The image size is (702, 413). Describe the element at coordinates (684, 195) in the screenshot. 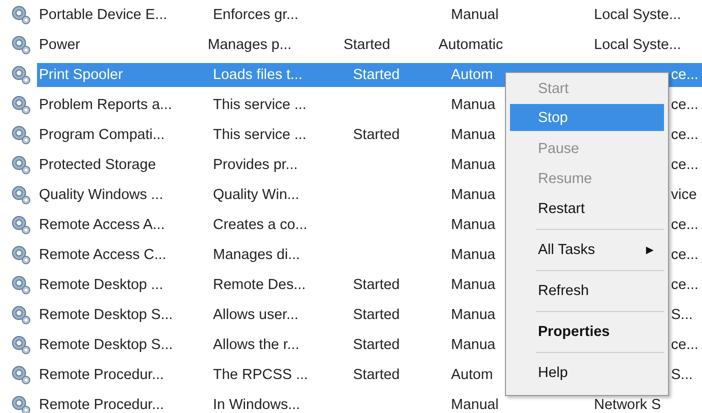

I see `log-on-as: vice` at that location.